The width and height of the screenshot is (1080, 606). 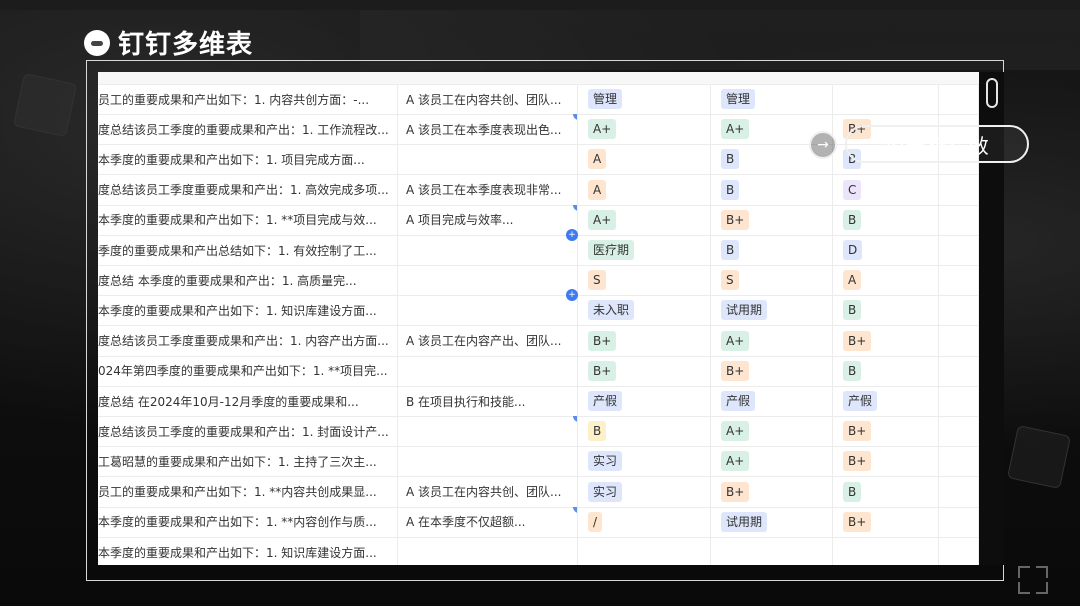 What do you see at coordinates (644, 310) in the screenshot?
I see `grade-cell-q1: 未入职` at bounding box center [644, 310].